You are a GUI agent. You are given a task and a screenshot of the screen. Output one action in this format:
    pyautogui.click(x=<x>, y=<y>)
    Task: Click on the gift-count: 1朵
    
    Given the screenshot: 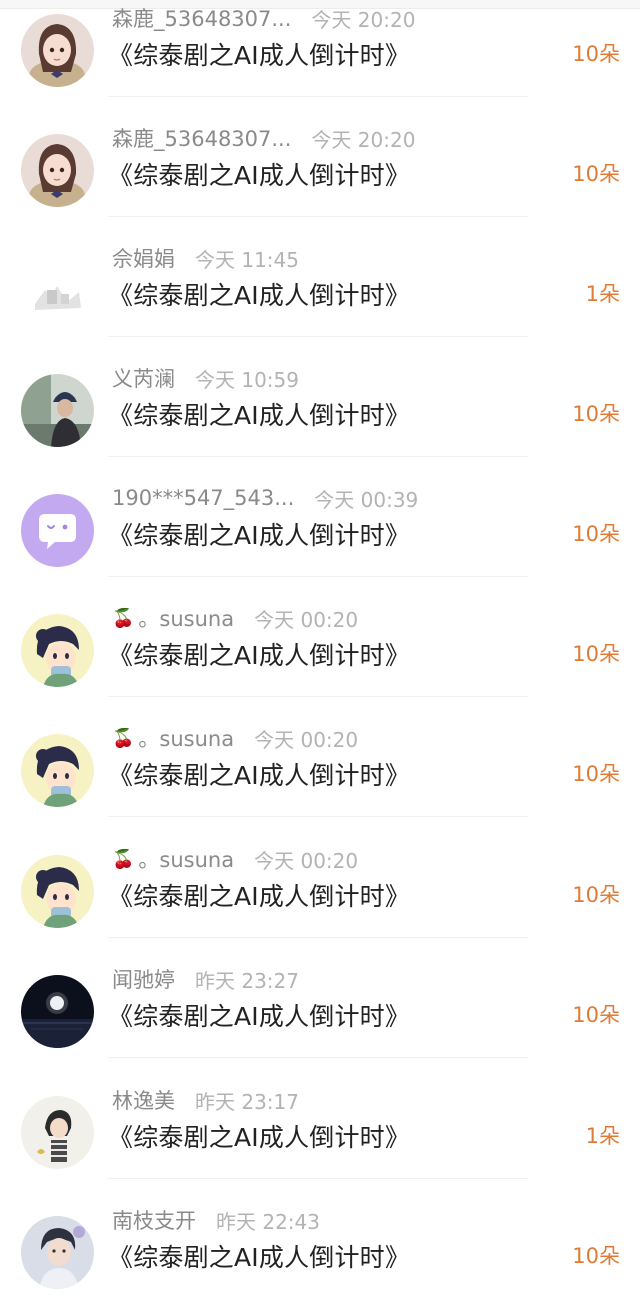 What is the action you would take?
    pyautogui.click(x=602, y=294)
    